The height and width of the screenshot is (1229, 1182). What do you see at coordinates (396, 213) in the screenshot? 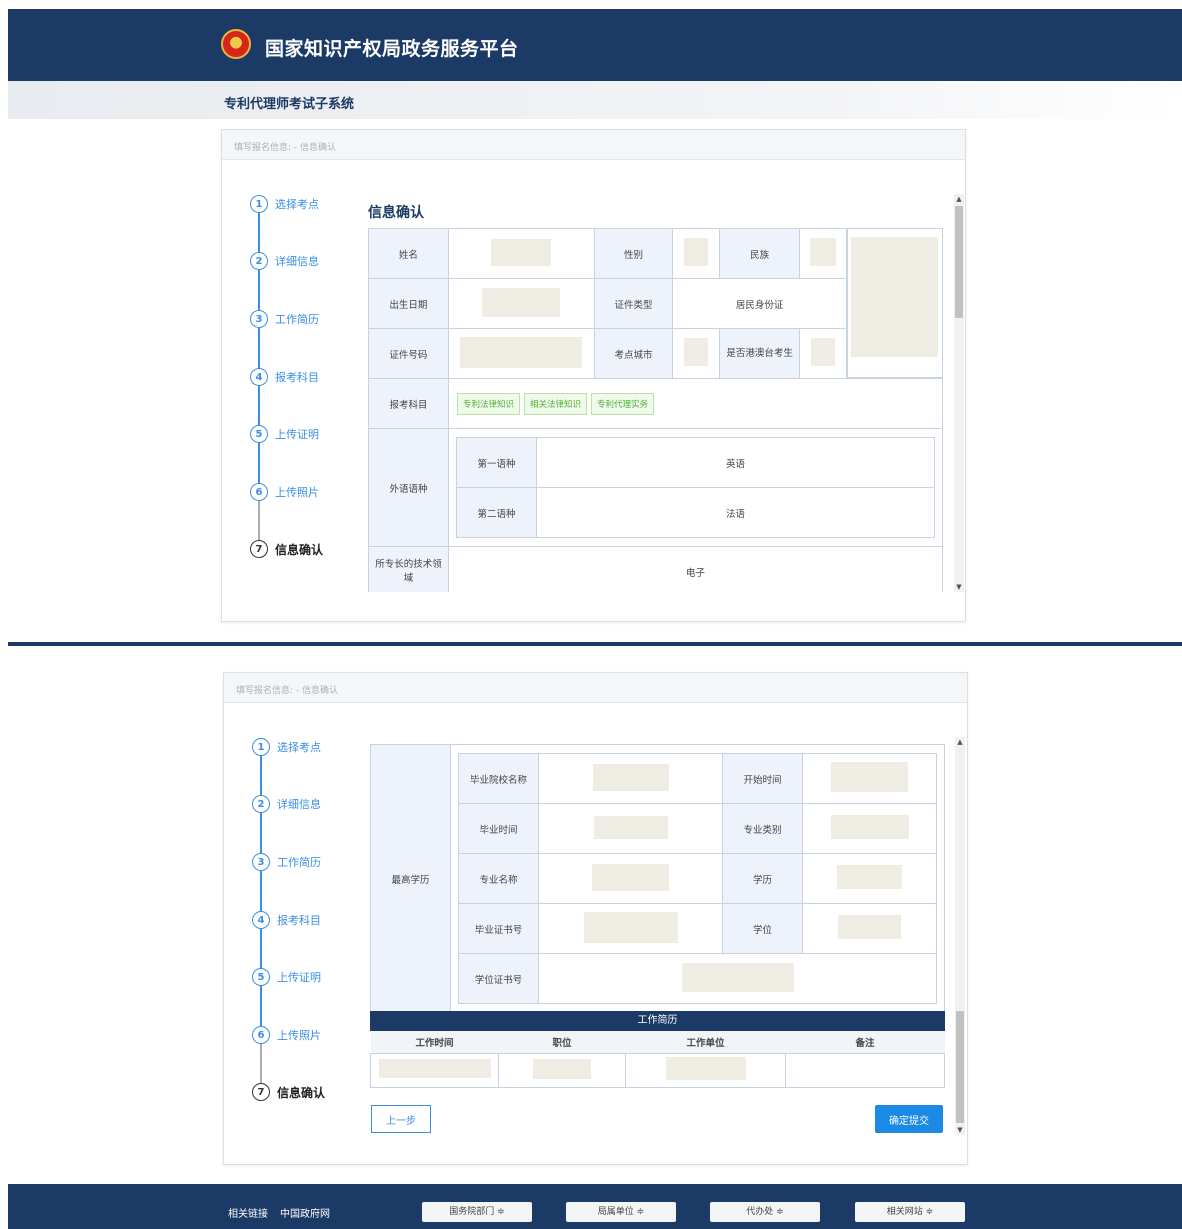
I see `section-title: 信息确认` at bounding box center [396, 213].